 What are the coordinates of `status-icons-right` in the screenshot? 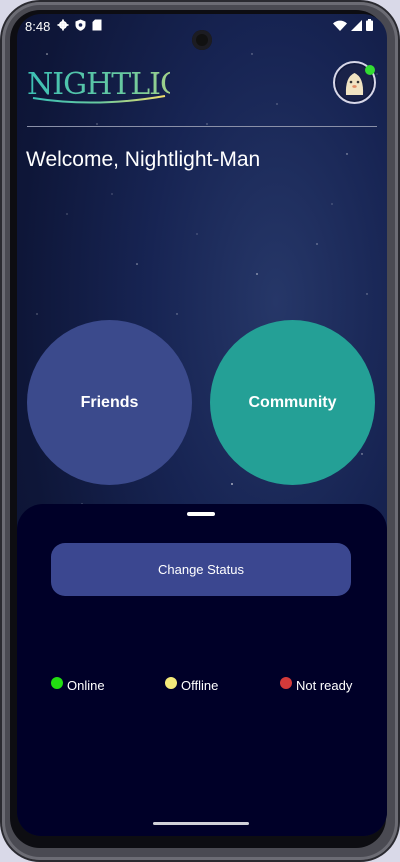 It's located at (353, 25).